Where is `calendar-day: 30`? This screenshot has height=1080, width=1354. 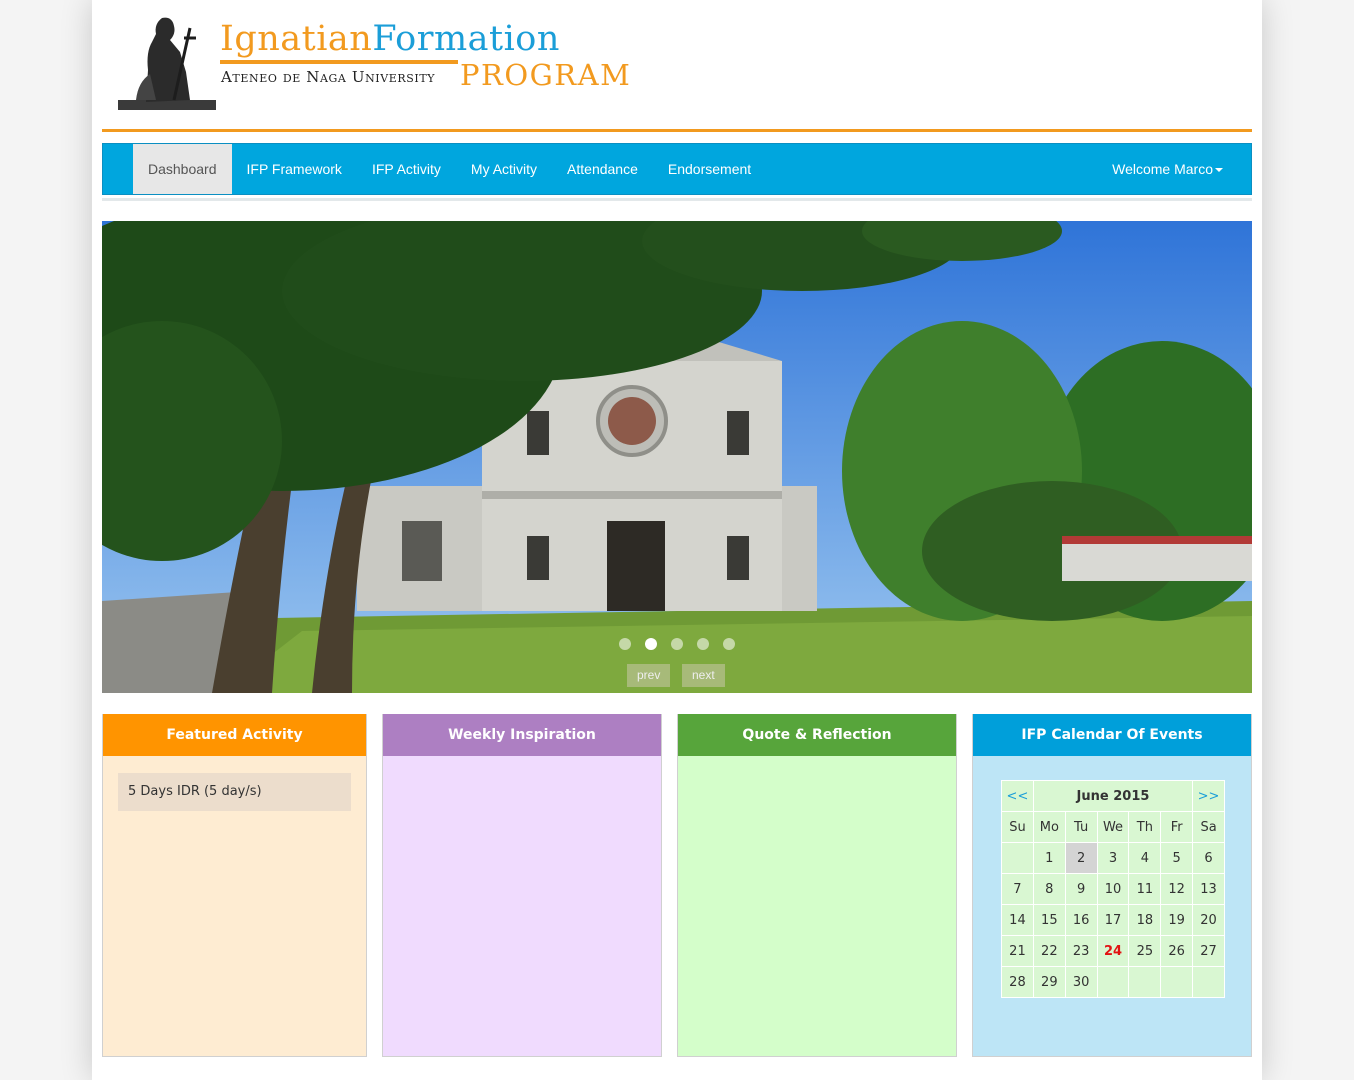 calendar-day: 30 is located at coordinates (1081, 982).